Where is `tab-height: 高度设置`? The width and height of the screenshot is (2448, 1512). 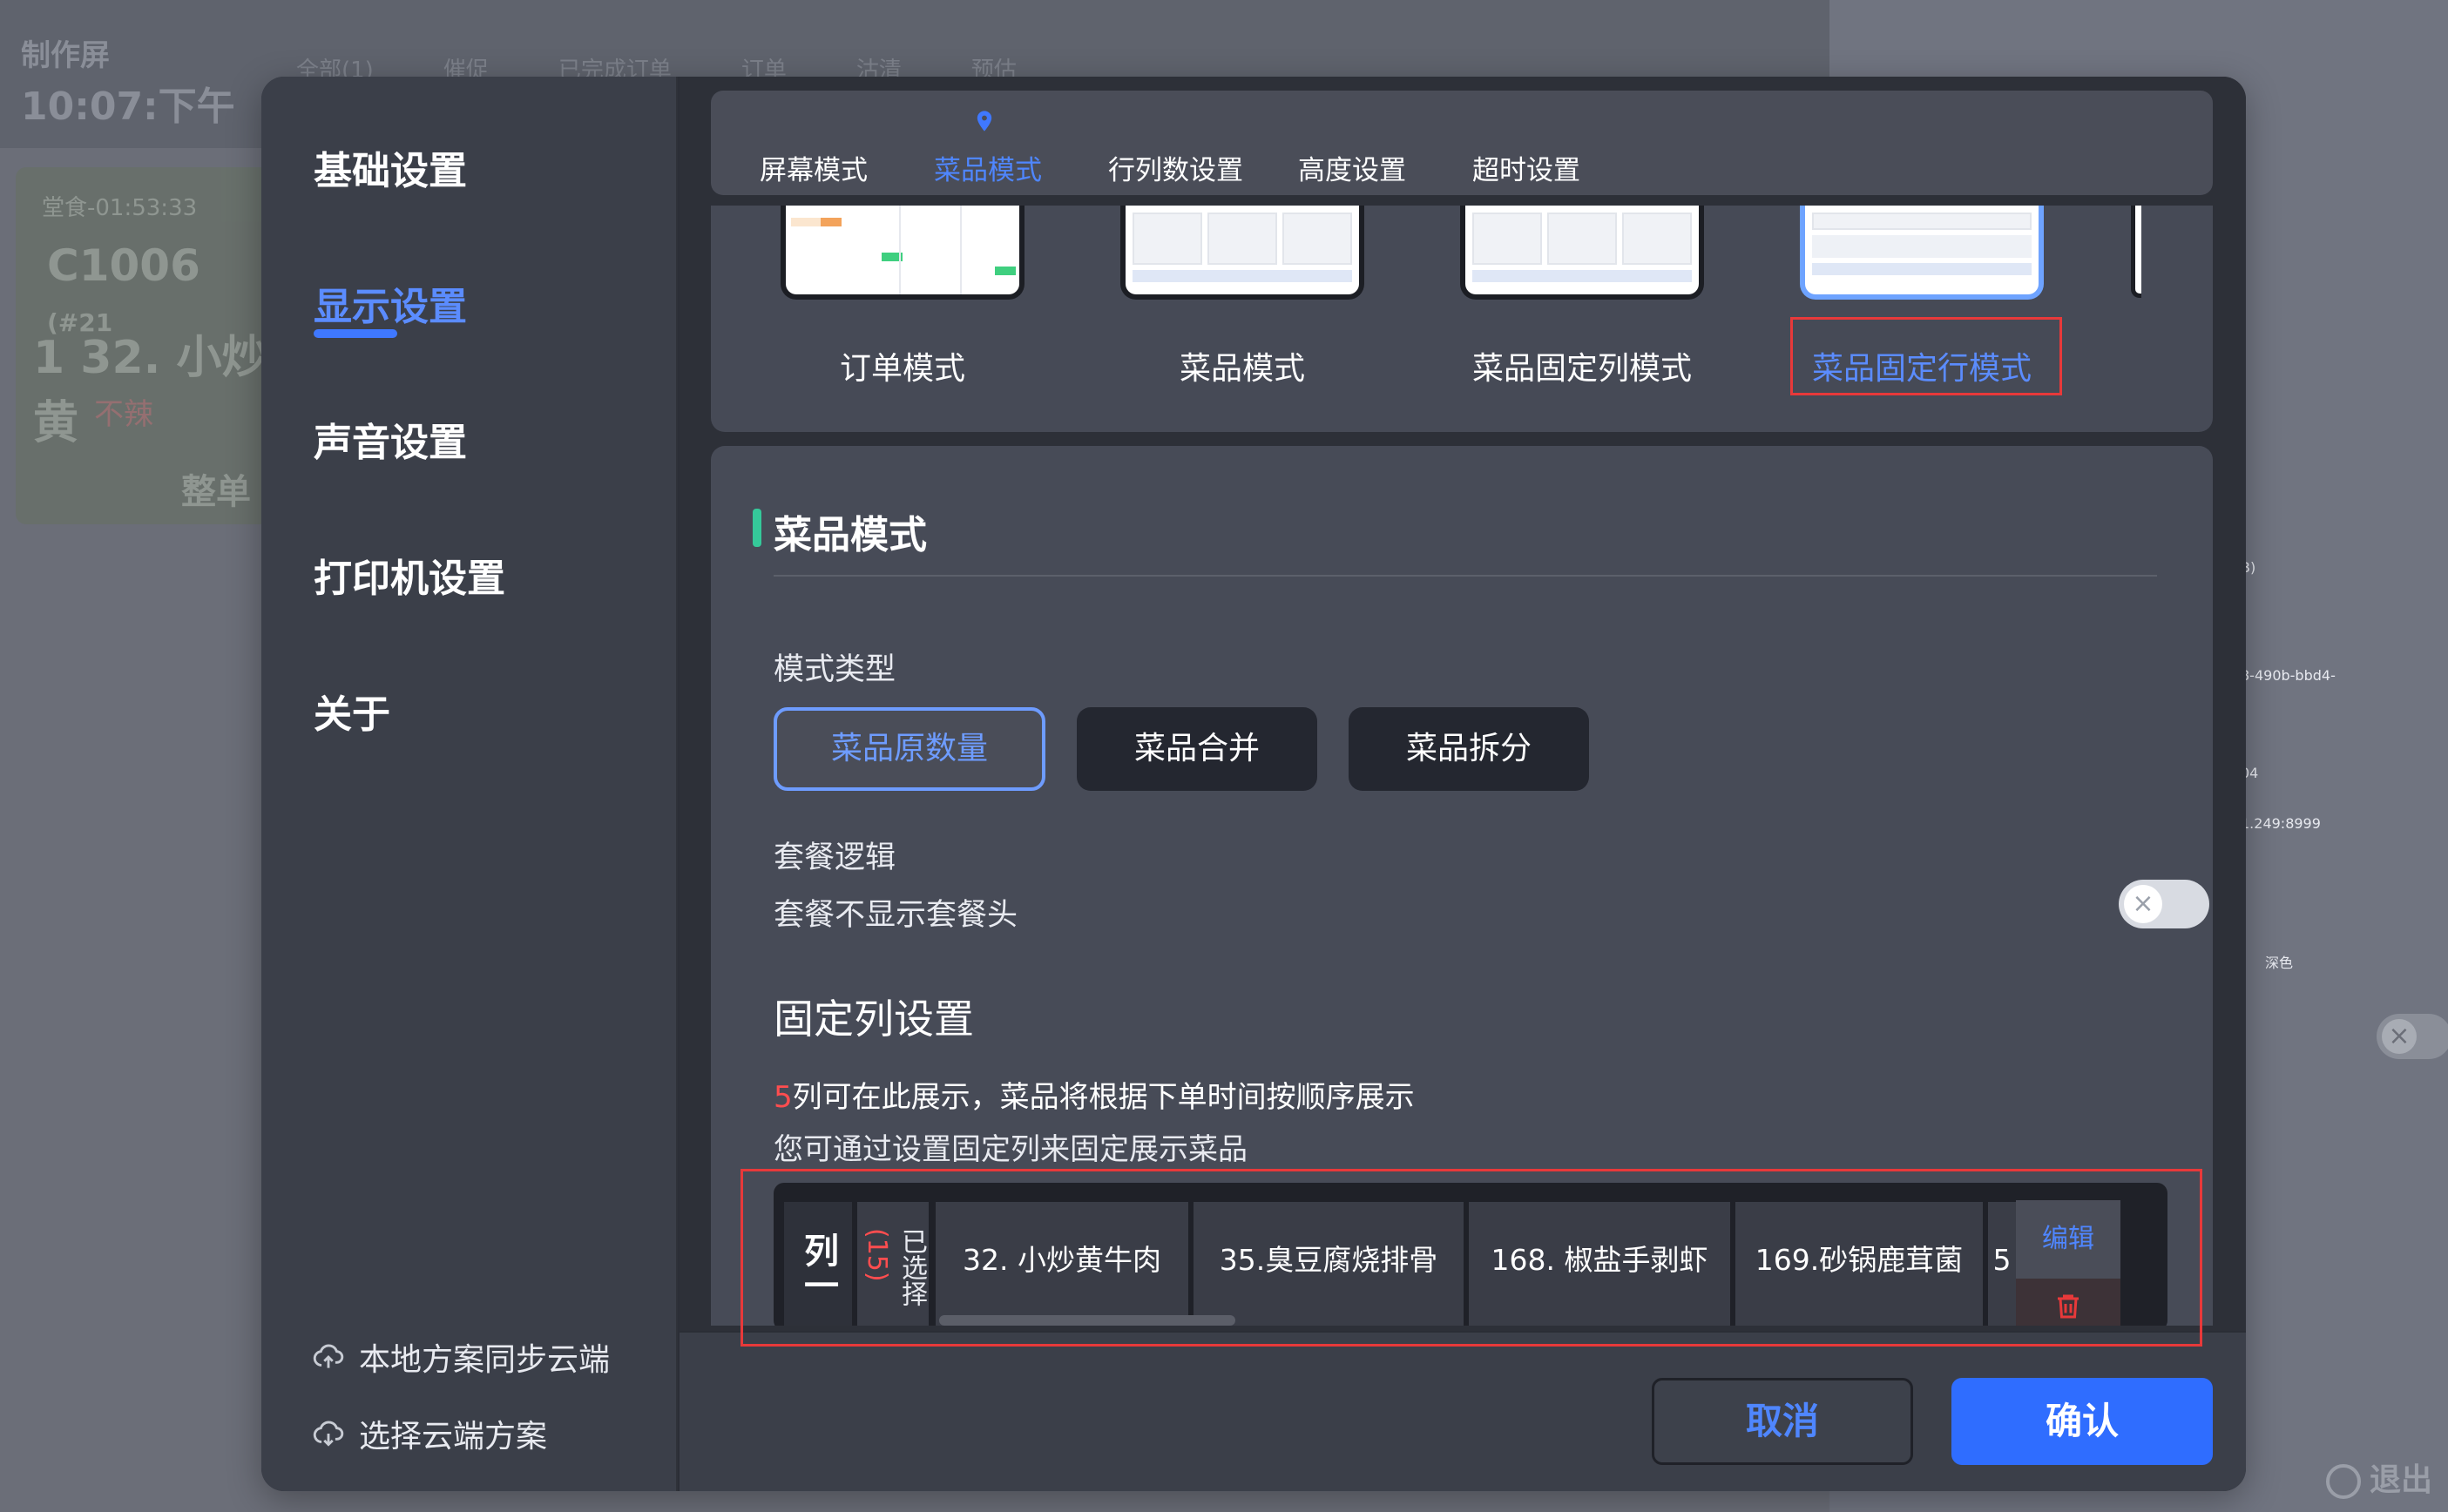
tab-height: 高度设置 is located at coordinates (1352, 167).